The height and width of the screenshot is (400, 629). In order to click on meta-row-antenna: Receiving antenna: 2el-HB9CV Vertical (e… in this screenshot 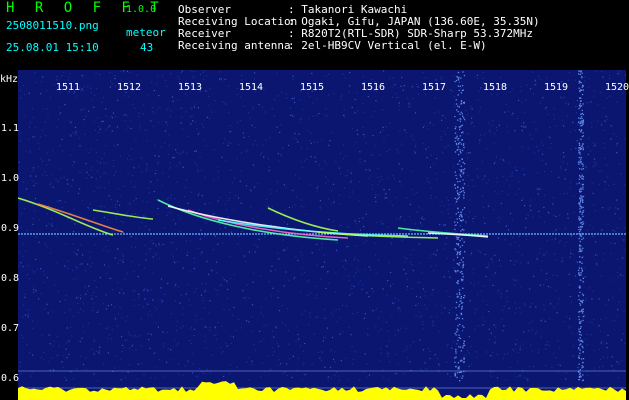, I will do `click(332, 45)`.